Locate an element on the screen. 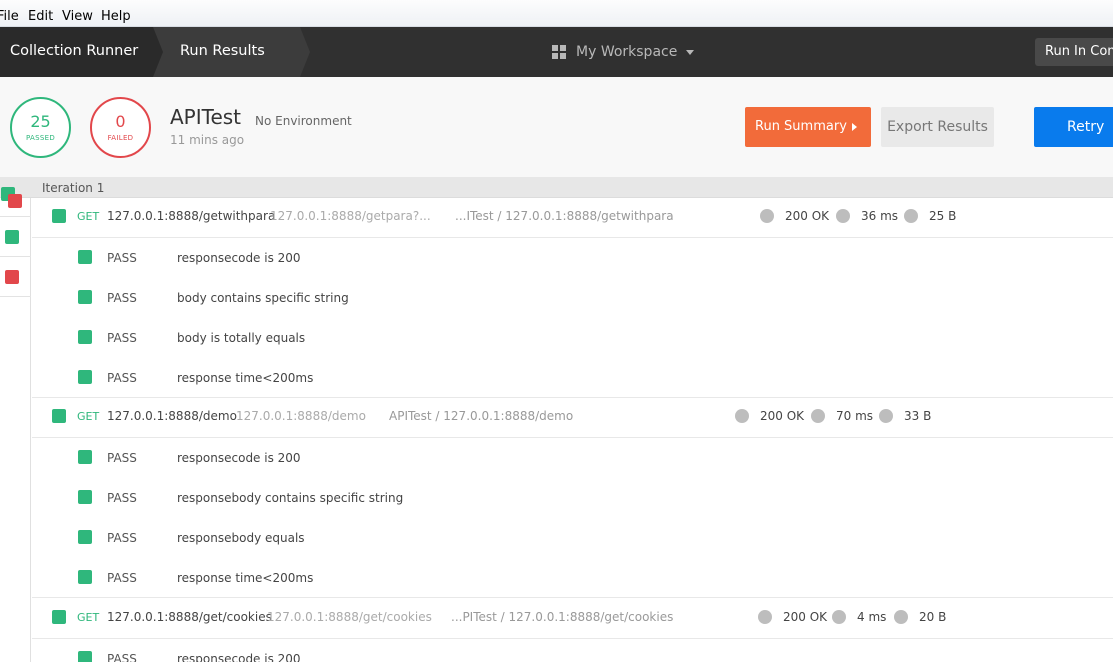 This screenshot has width=1113, height=662. menu-edit: Edit is located at coordinates (40, 17).